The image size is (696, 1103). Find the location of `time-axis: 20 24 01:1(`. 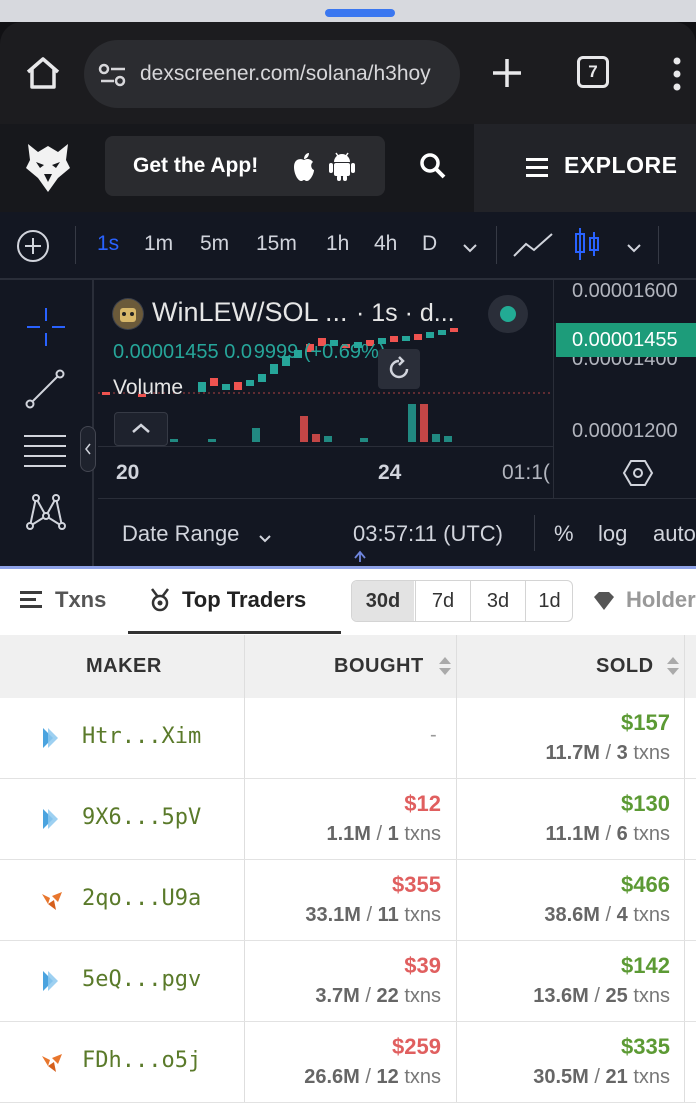

time-axis: 20 24 01:1( is located at coordinates (326, 472).